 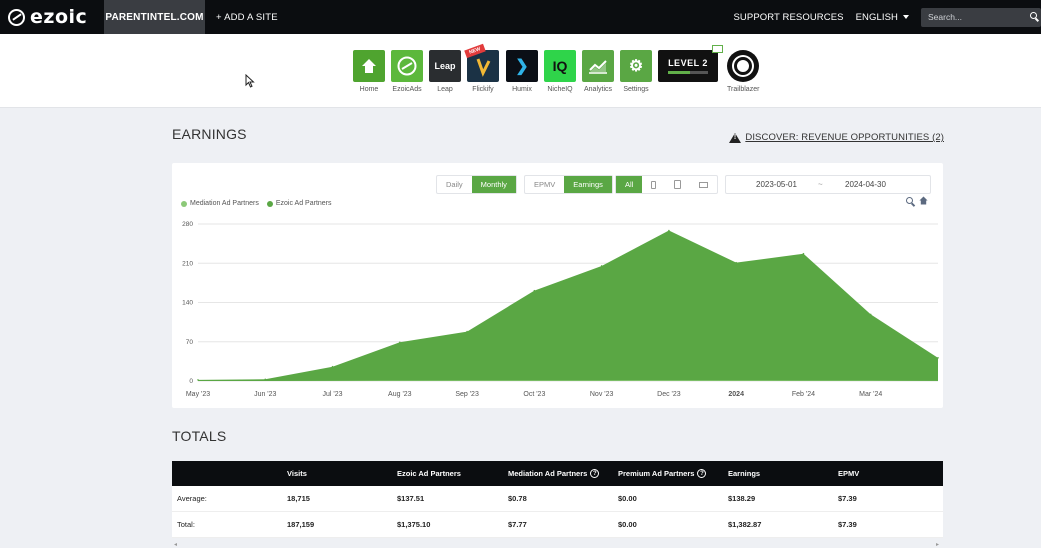 I want to click on column-header-label: Ezoic Ad Partners, so click(x=429, y=473).